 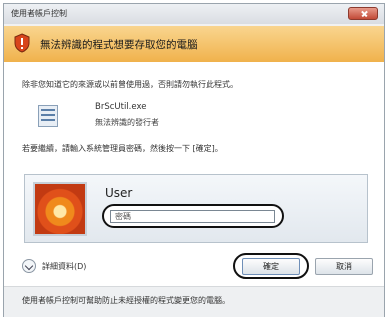 I want to click on details-toggle-label: 詳細資料(D), so click(x=64, y=266).